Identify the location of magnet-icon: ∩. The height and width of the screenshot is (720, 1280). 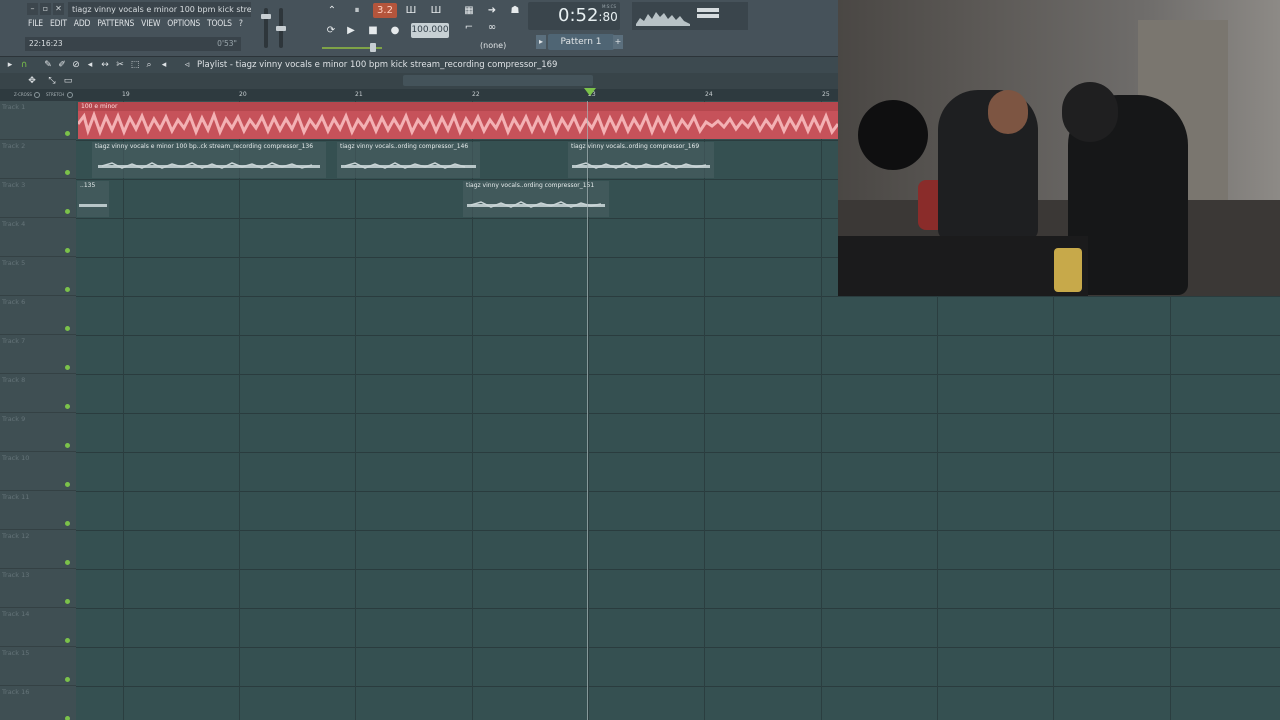
(24, 65).